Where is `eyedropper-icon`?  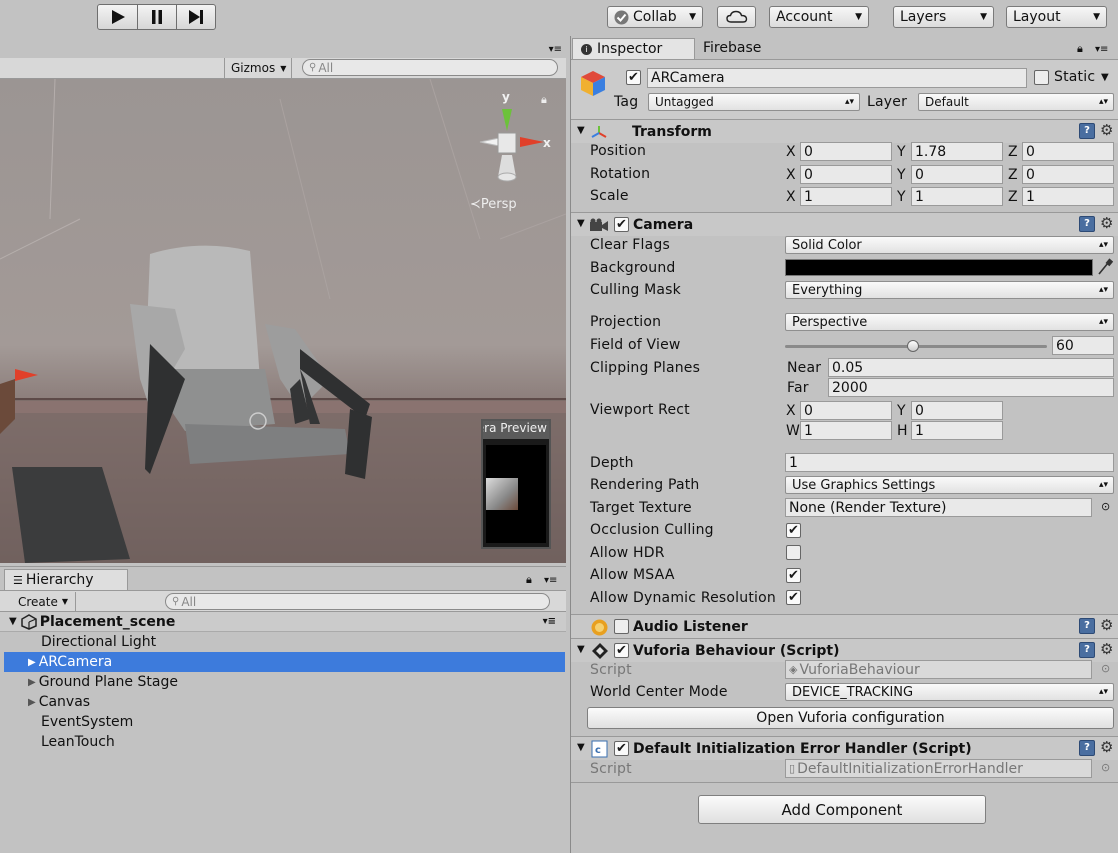
eyedropper-icon is located at coordinates (1105, 267).